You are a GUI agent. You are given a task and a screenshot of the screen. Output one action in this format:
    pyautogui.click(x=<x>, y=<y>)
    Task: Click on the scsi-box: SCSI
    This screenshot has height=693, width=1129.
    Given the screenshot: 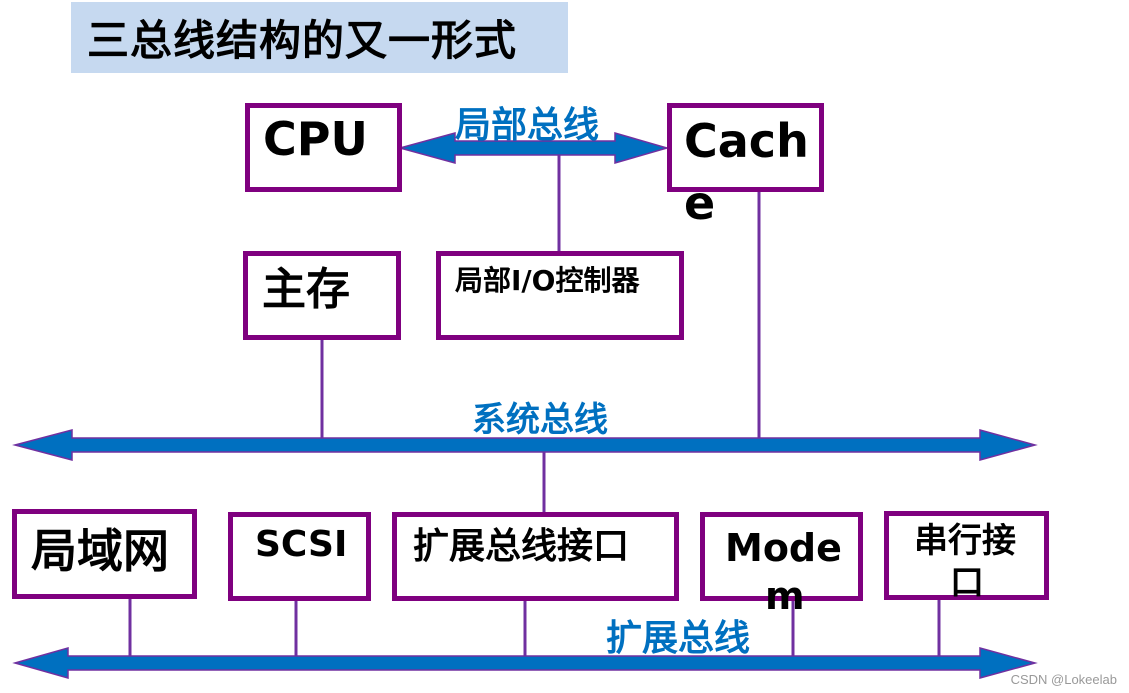 What is the action you would take?
    pyautogui.click(x=299, y=556)
    